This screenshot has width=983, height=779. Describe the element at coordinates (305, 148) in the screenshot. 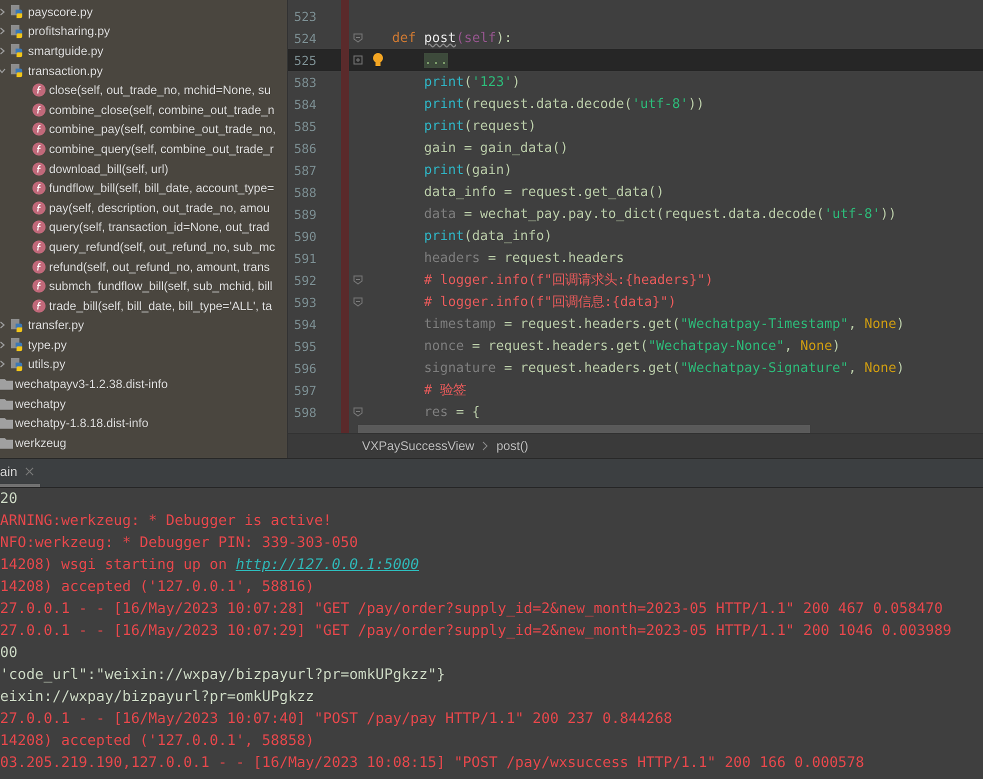

I see `line-number: 586` at that location.